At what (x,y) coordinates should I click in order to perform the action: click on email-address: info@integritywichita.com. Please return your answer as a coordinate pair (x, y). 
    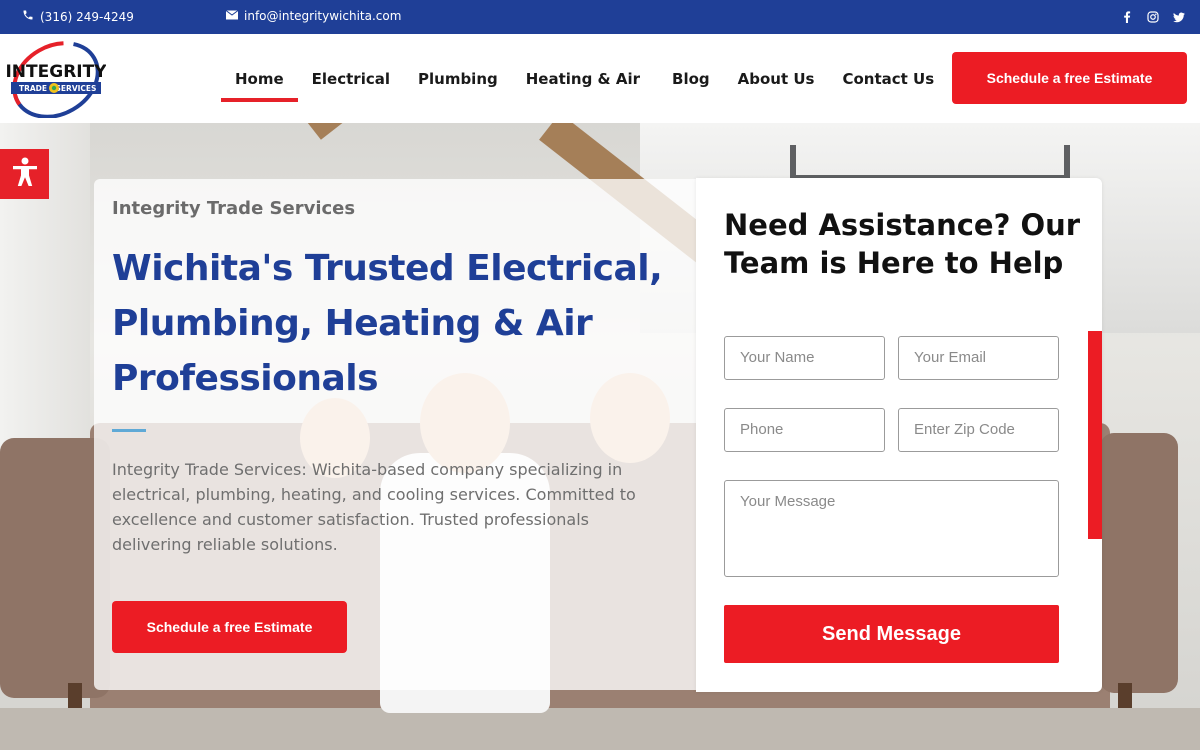
    Looking at the image, I should click on (323, 16).